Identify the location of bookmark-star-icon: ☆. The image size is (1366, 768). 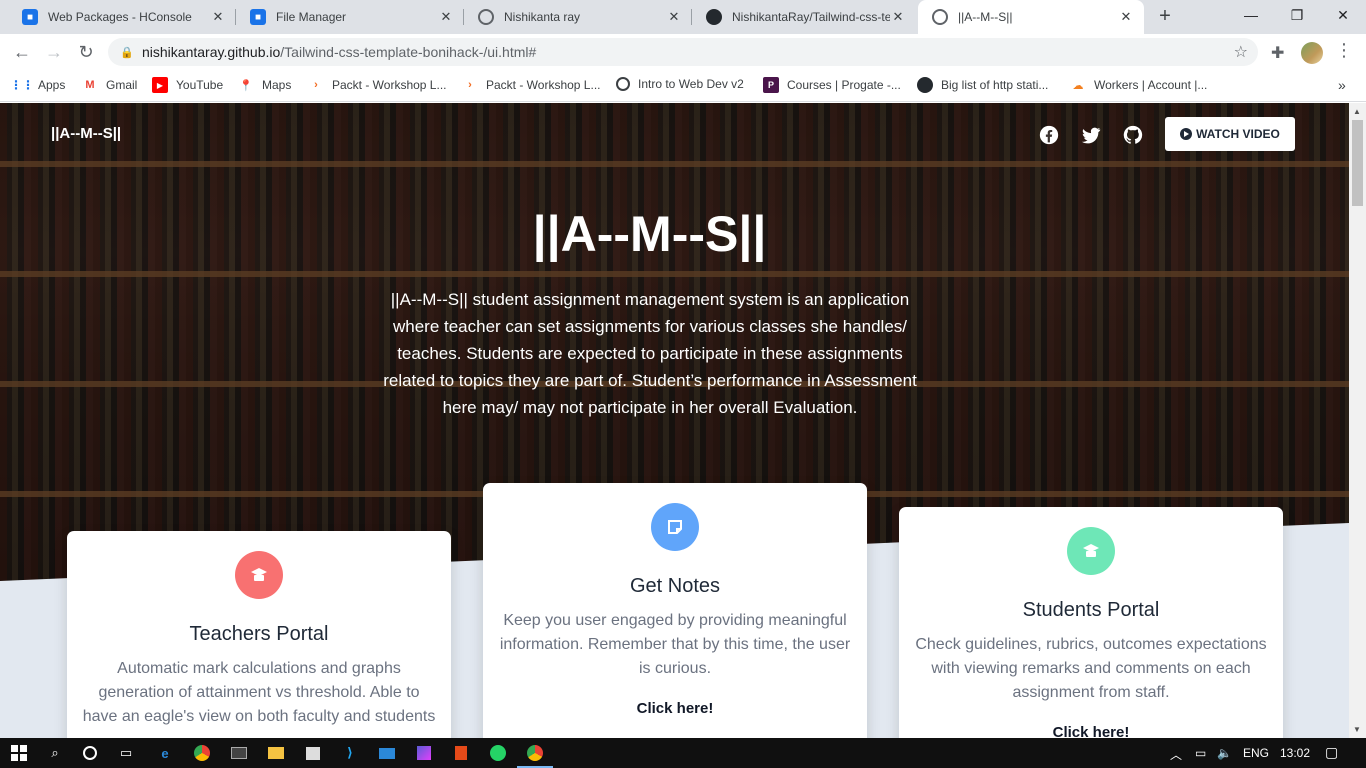
(1241, 52).